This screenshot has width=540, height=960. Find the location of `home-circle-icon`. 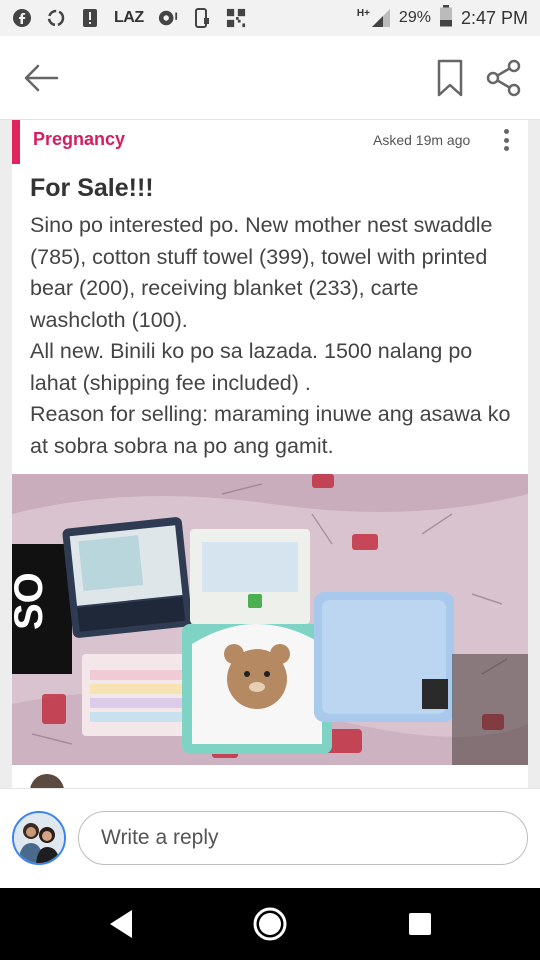

home-circle-icon is located at coordinates (270, 924).